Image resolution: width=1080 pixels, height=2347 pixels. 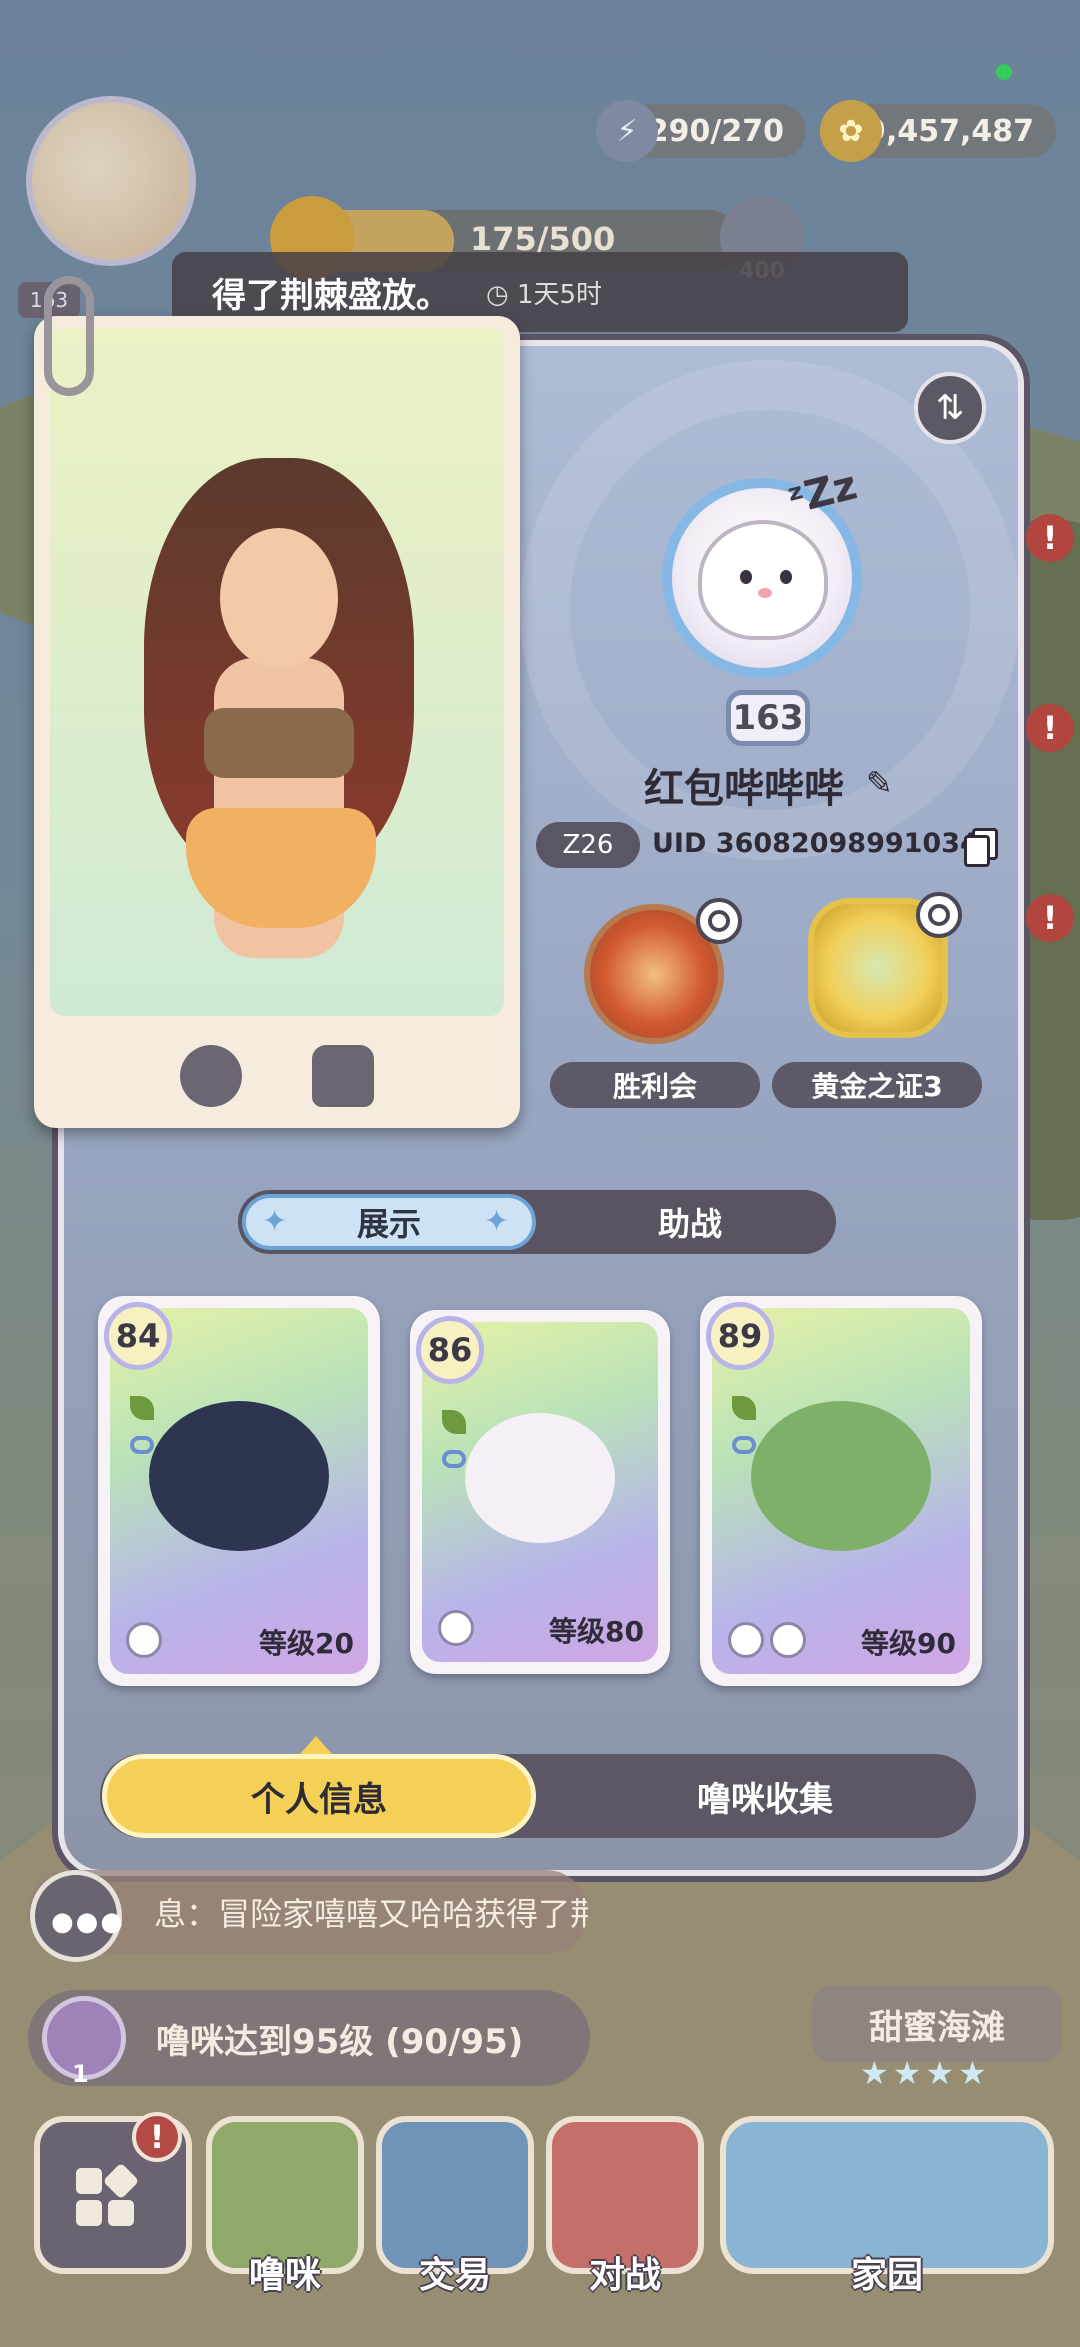 I want to click on pet-card: 等级80 86, so click(x=540, y=1492).